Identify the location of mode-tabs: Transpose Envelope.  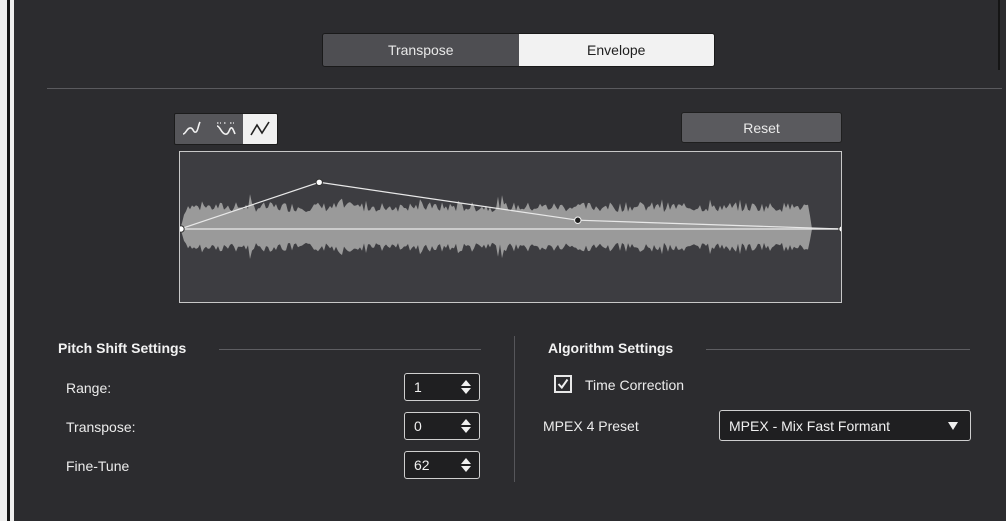
(518, 50).